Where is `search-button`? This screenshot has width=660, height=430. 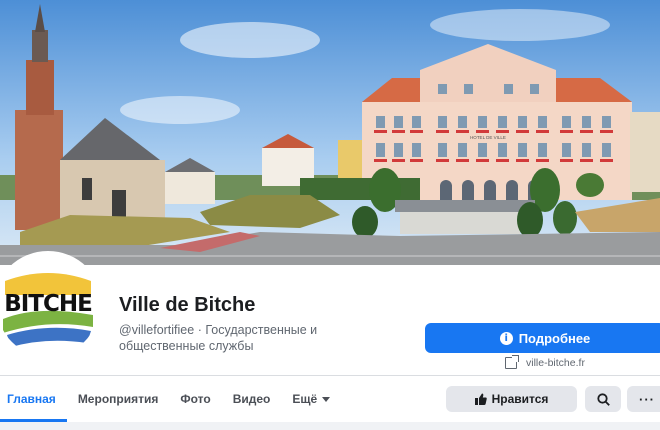 search-button is located at coordinates (603, 399).